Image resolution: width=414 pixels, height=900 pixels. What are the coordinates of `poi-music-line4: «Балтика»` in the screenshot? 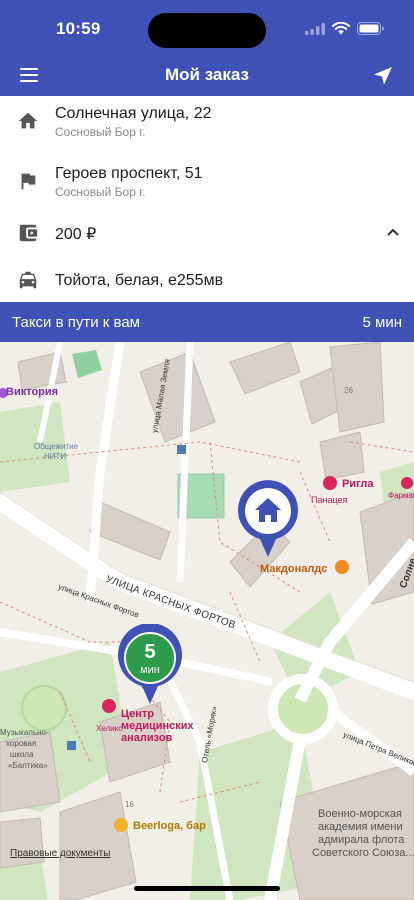 It's located at (28, 765).